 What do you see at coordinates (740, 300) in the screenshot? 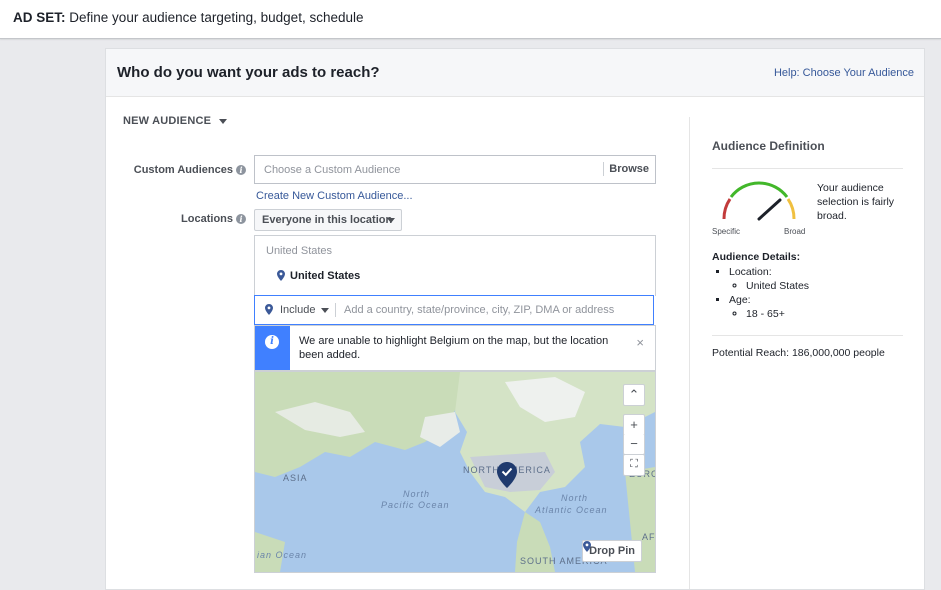
I see `detail-age-label: Age:` at bounding box center [740, 300].